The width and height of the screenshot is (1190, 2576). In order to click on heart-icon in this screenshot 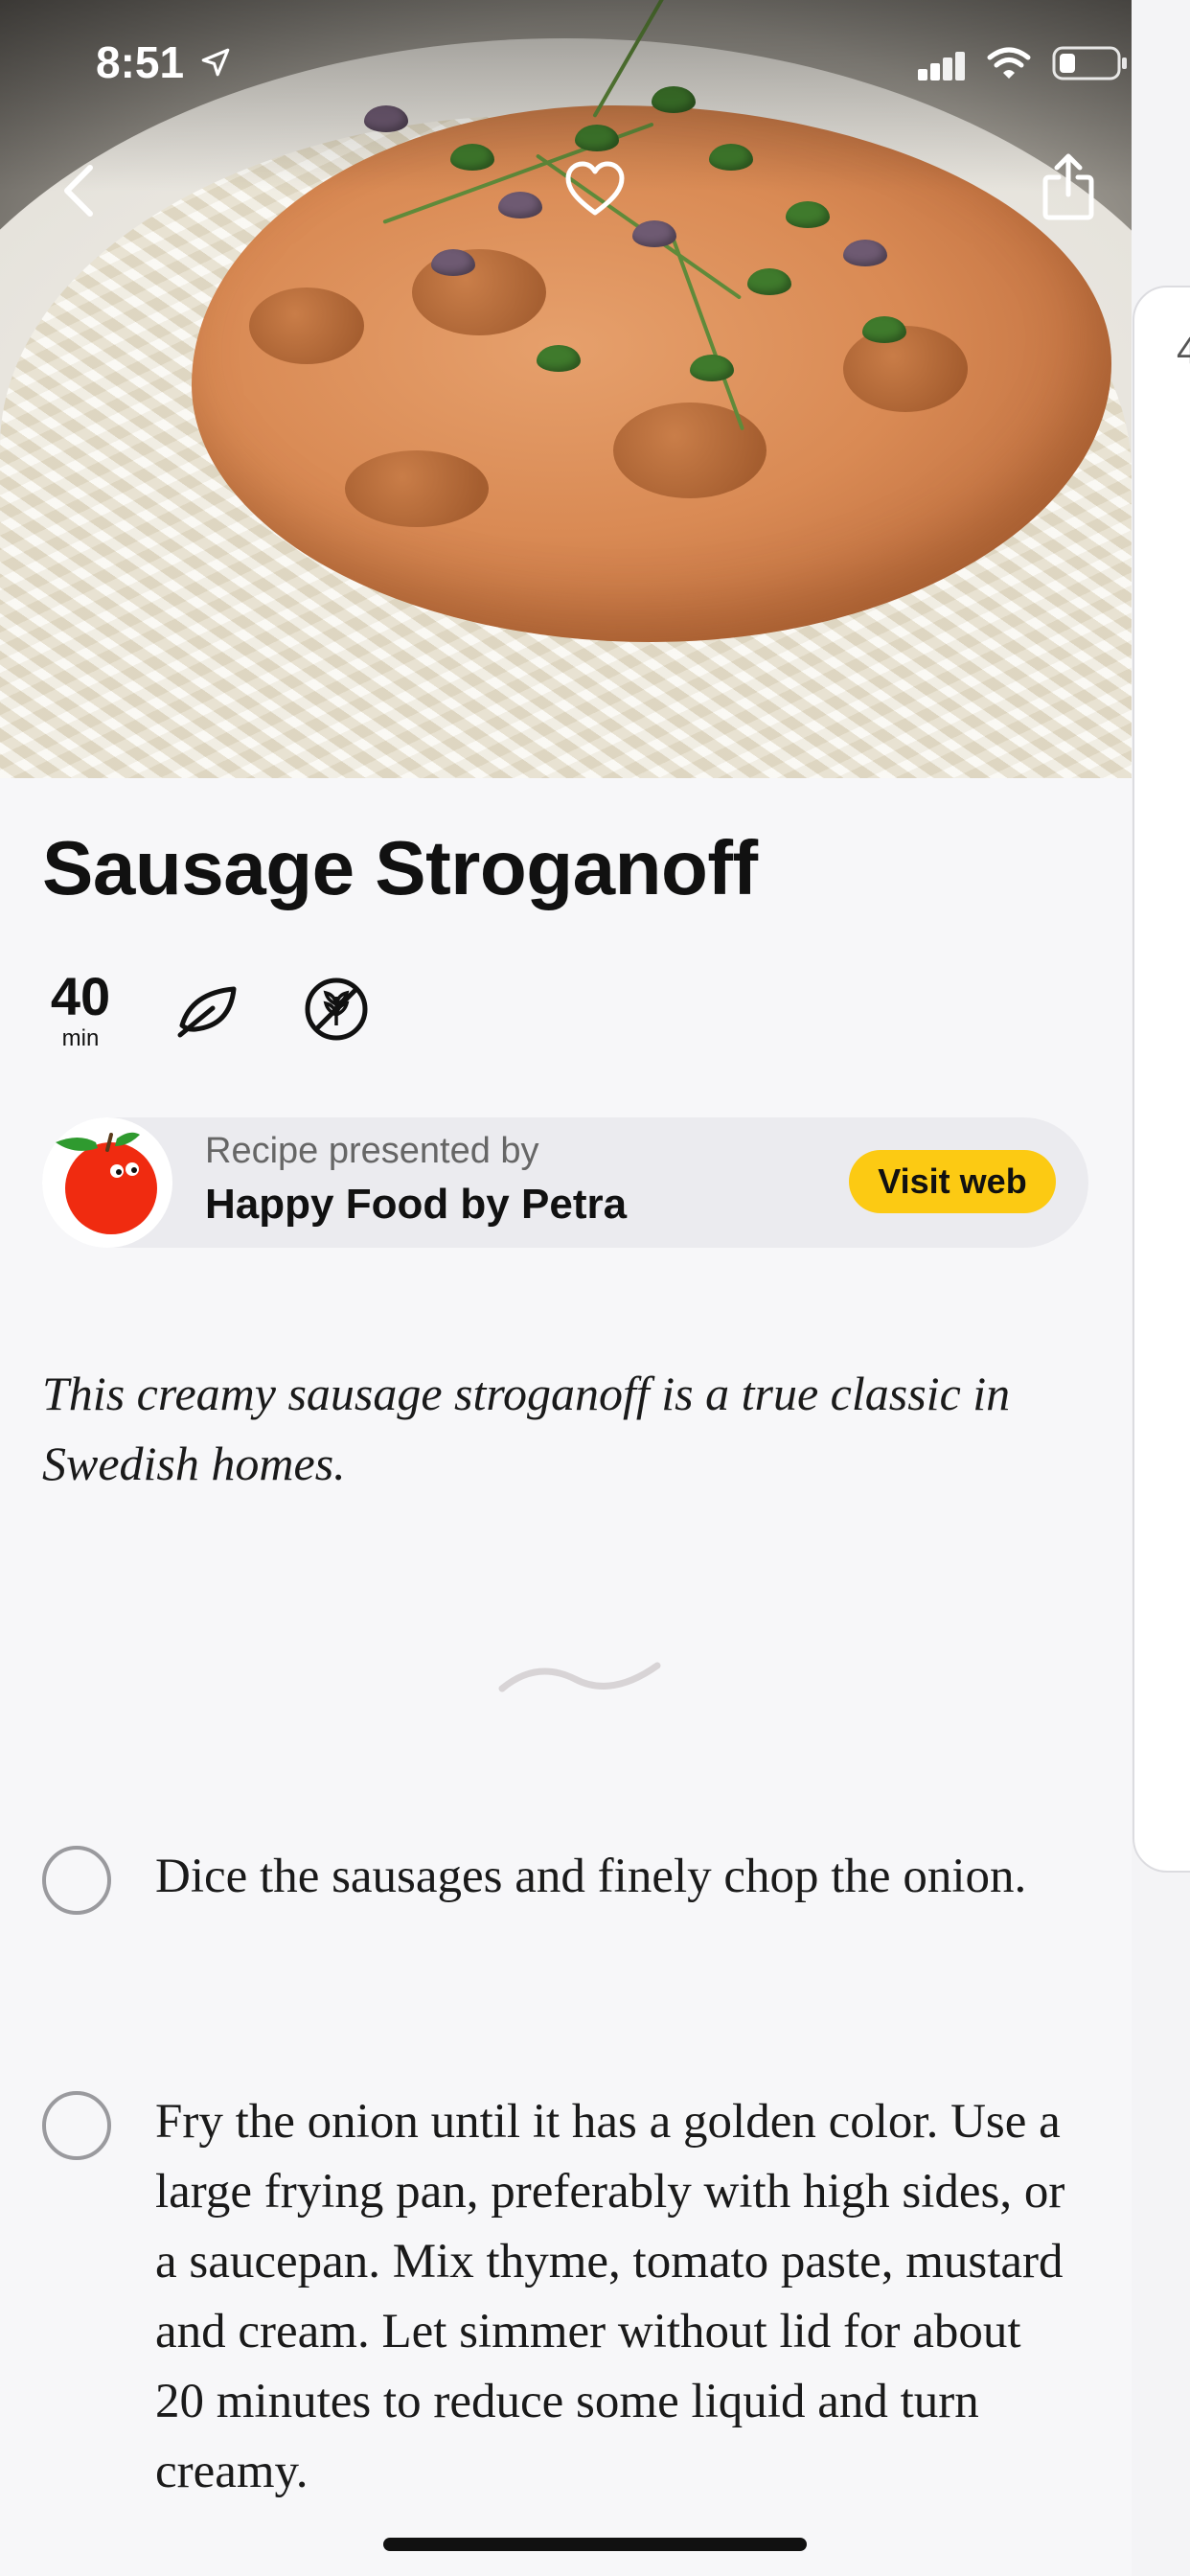, I will do `click(595, 188)`.